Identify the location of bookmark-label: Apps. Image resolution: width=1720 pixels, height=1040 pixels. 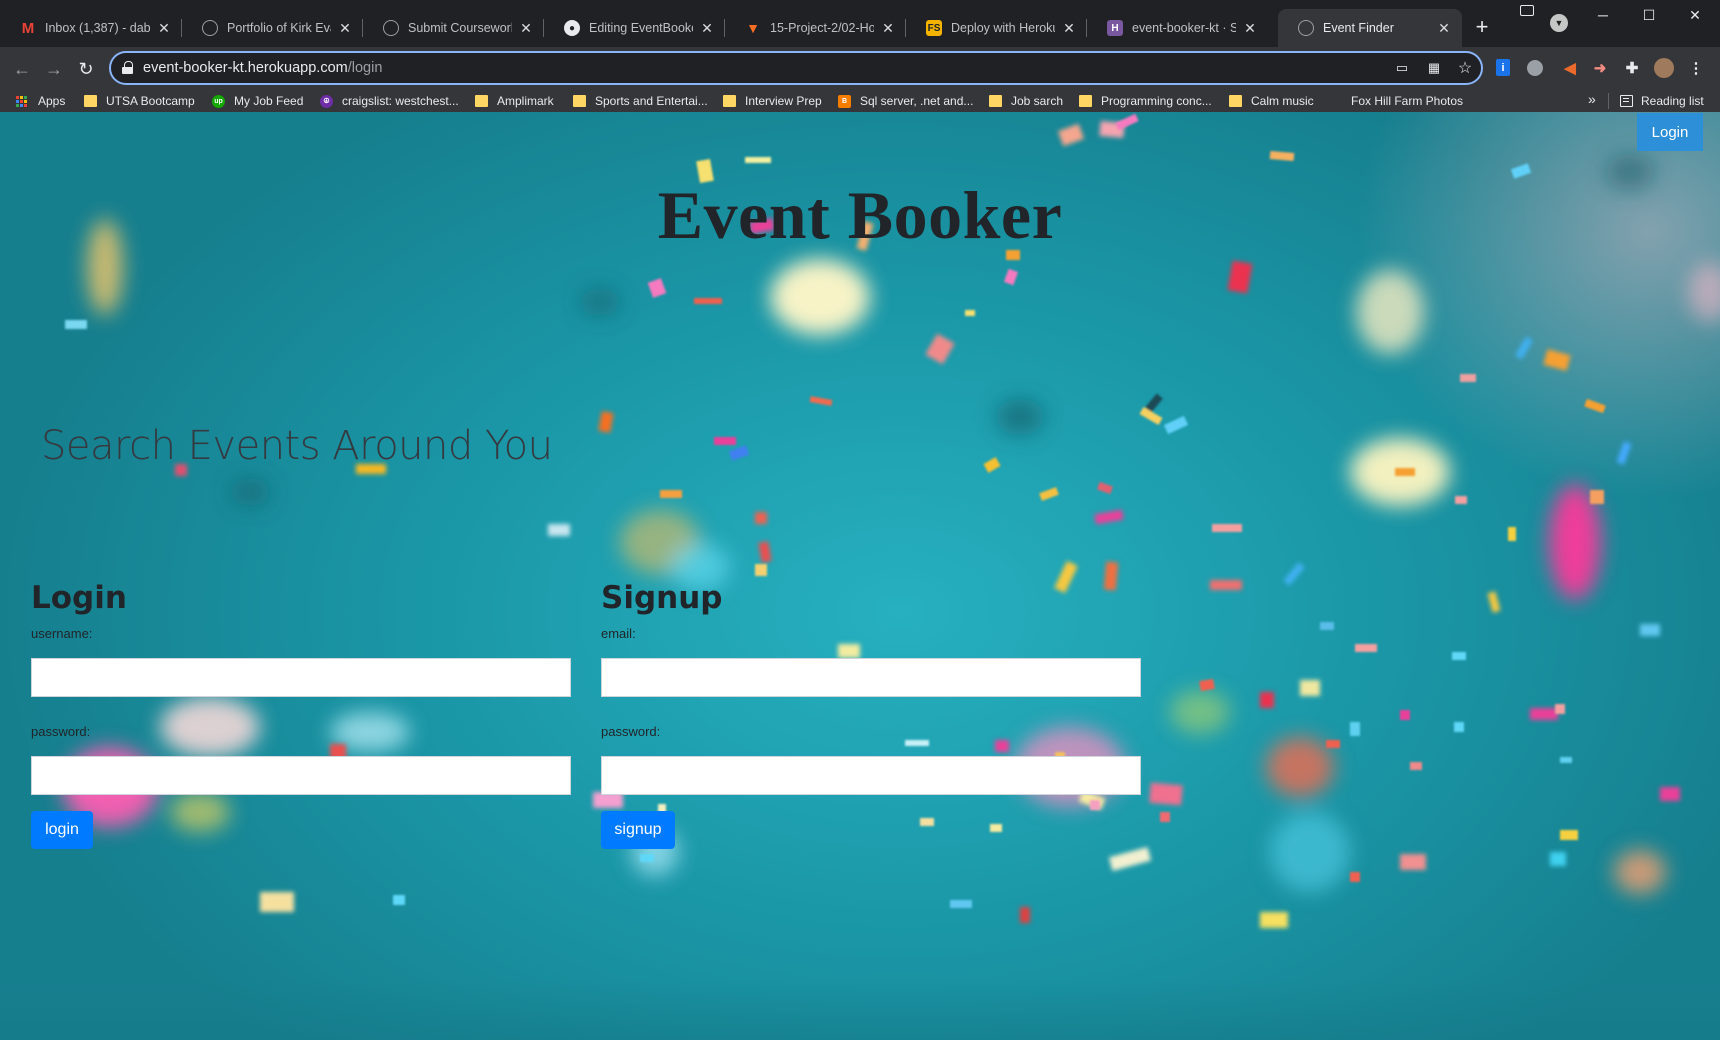
(52, 101).